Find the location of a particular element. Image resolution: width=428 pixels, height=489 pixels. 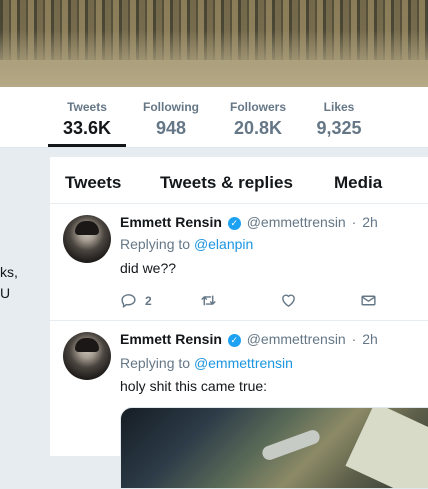

stat-followers: Followers 20.8K is located at coordinates (258, 116).